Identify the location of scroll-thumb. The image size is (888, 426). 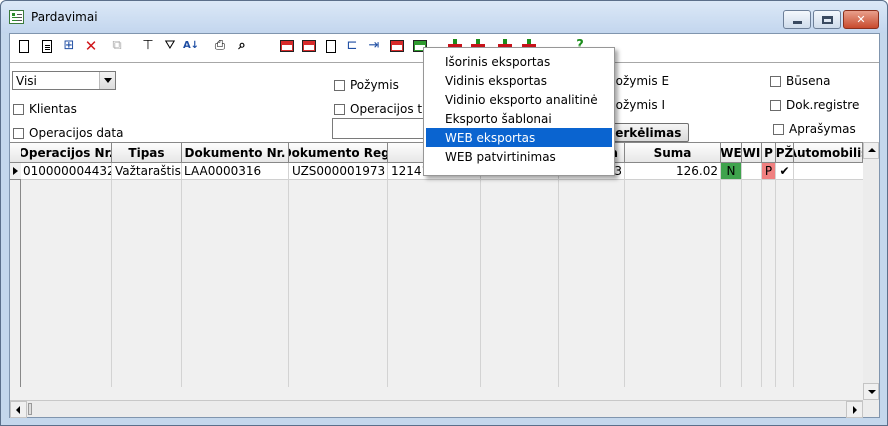
(30, 409).